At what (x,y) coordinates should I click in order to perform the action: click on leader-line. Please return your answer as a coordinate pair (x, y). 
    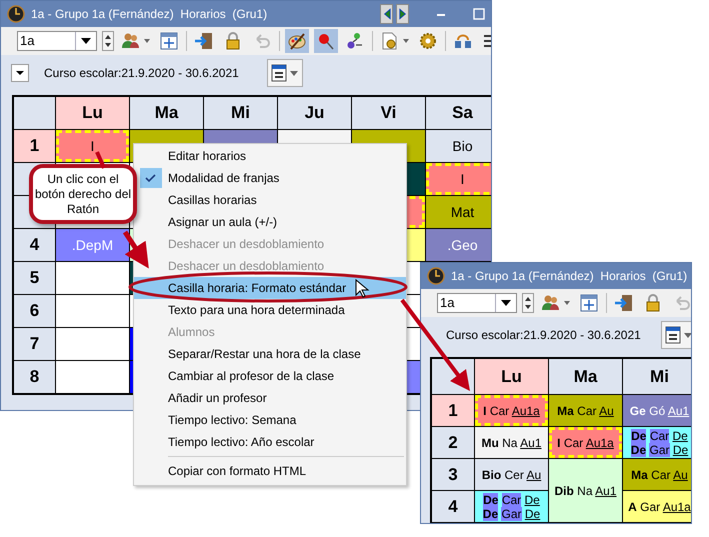
    Looking at the image, I should click on (100, 160).